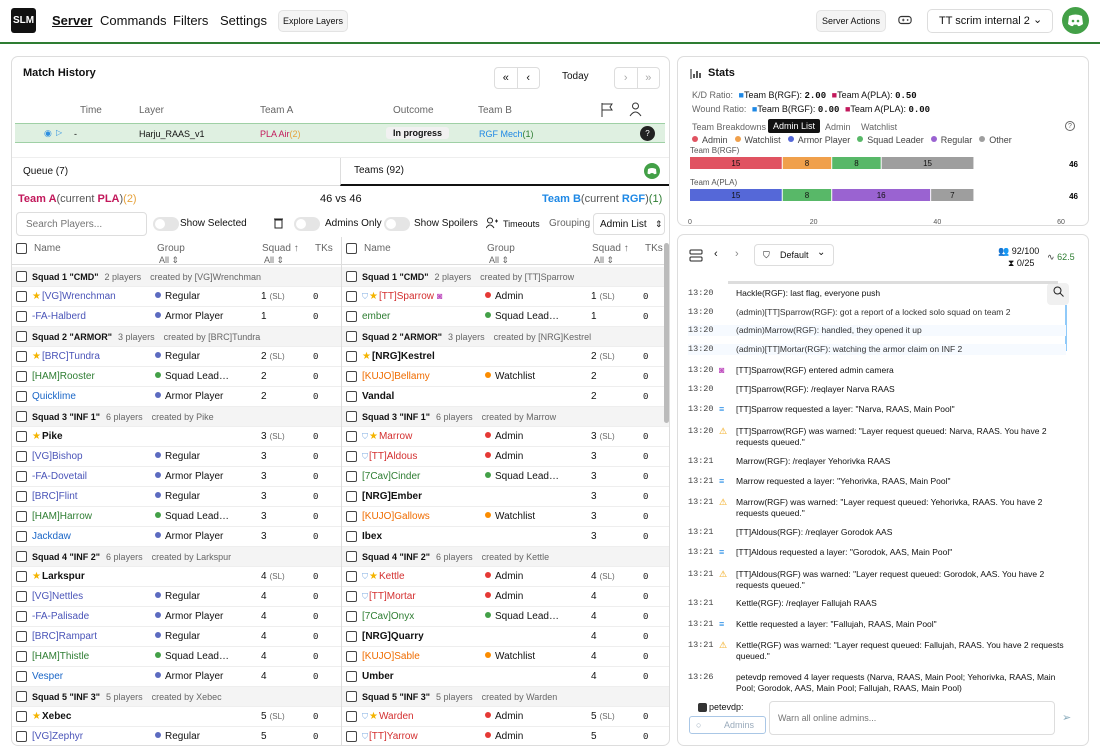 The width and height of the screenshot is (1100, 756). What do you see at coordinates (397, 224) in the screenshot?
I see `show-spoilers-toggle` at bounding box center [397, 224].